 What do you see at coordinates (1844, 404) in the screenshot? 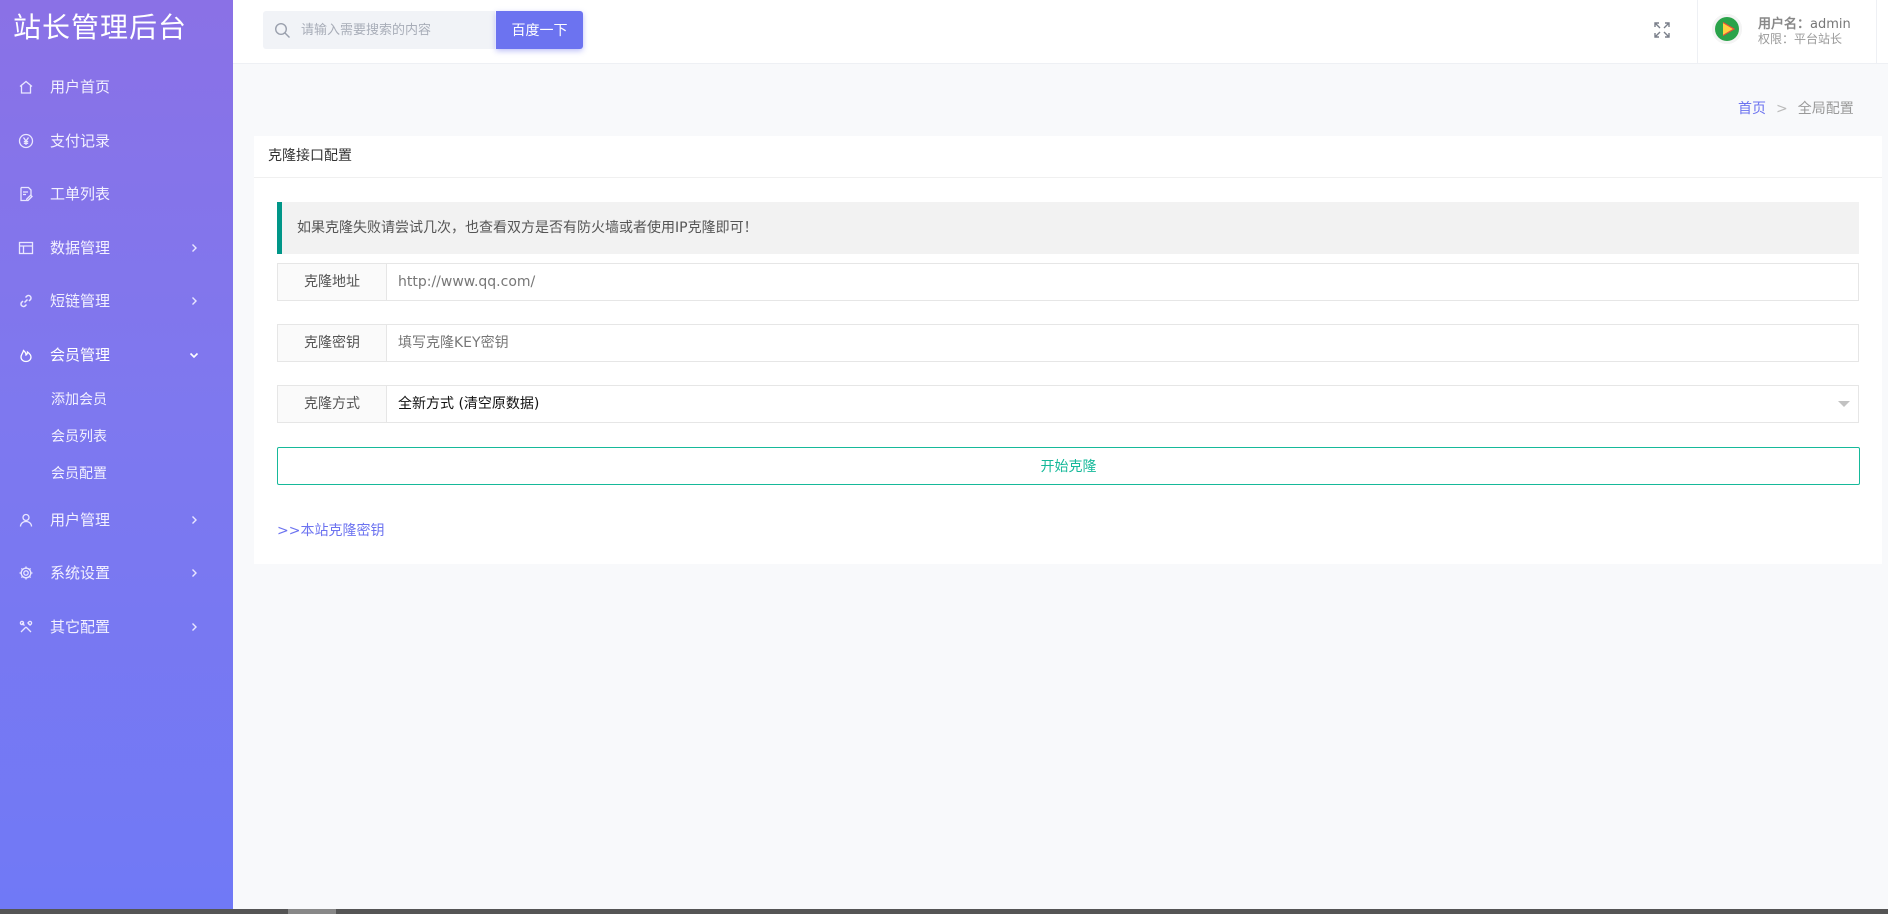
I see `dropdown-arrow-icon` at bounding box center [1844, 404].